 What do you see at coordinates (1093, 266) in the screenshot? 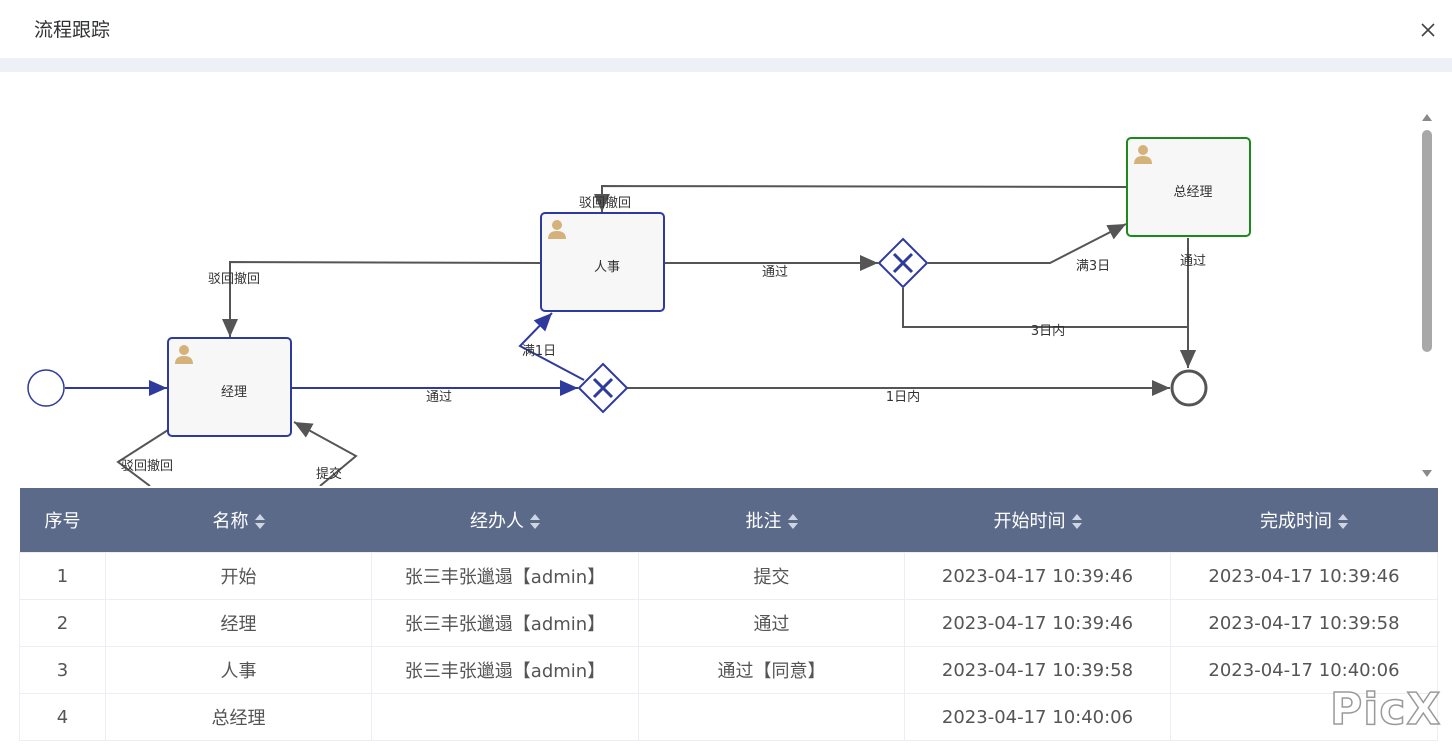
I see `edge-label: 满3日` at bounding box center [1093, 266].